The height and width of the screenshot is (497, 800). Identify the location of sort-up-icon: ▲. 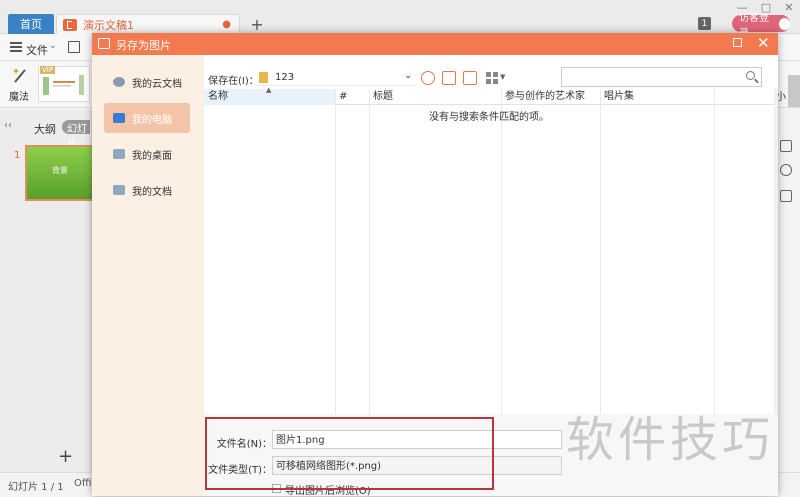
(269, 90).